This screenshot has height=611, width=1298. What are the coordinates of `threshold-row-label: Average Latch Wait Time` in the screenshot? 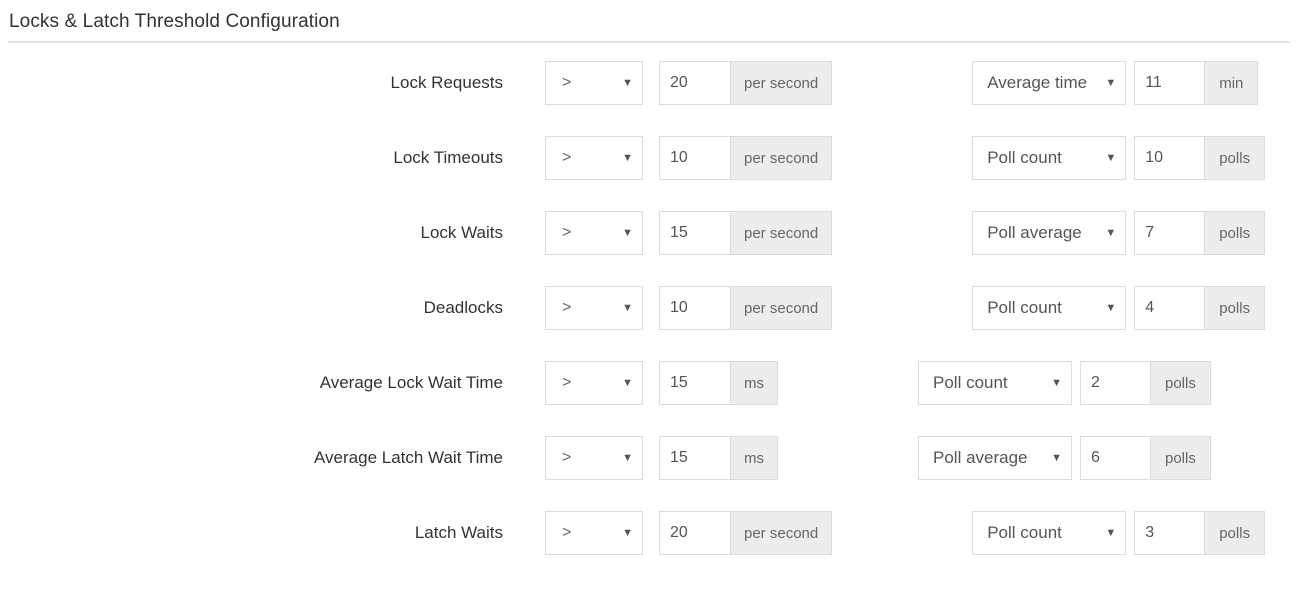 It's located at (408, 457).